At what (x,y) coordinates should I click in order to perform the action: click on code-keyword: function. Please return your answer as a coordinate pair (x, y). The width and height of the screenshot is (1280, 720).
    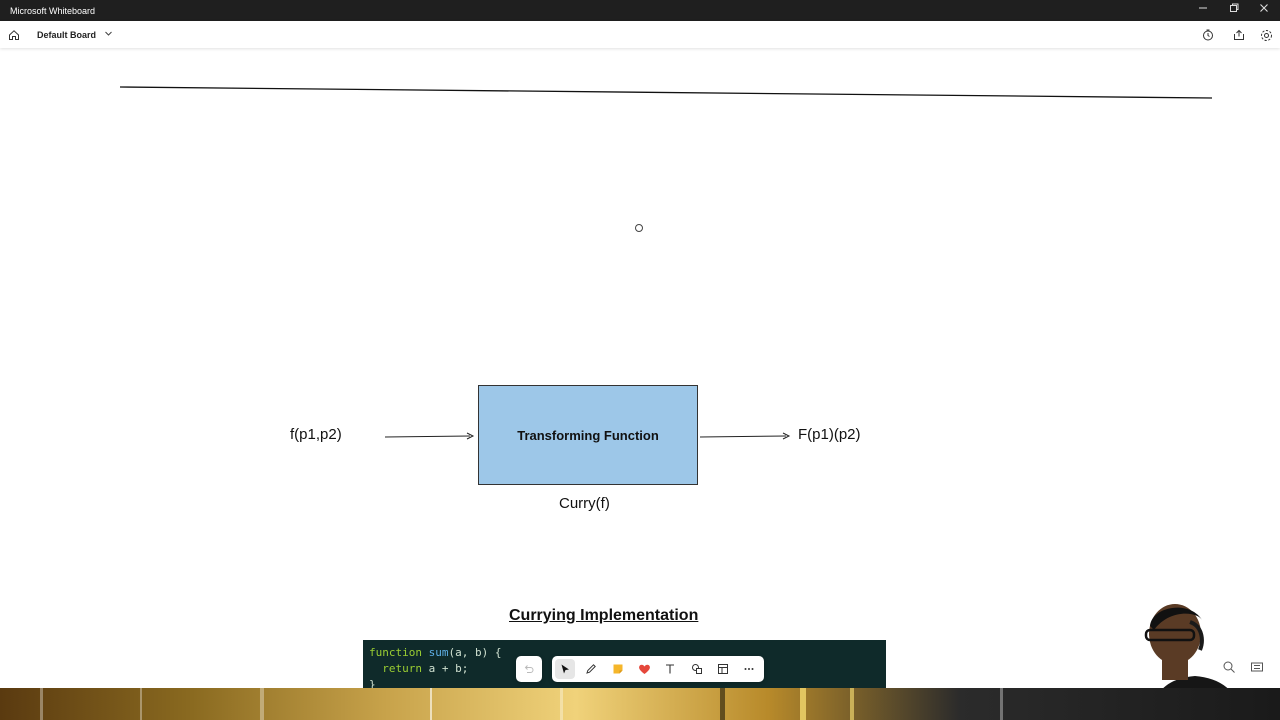
    Looking at the image, I should click on (395, 652).